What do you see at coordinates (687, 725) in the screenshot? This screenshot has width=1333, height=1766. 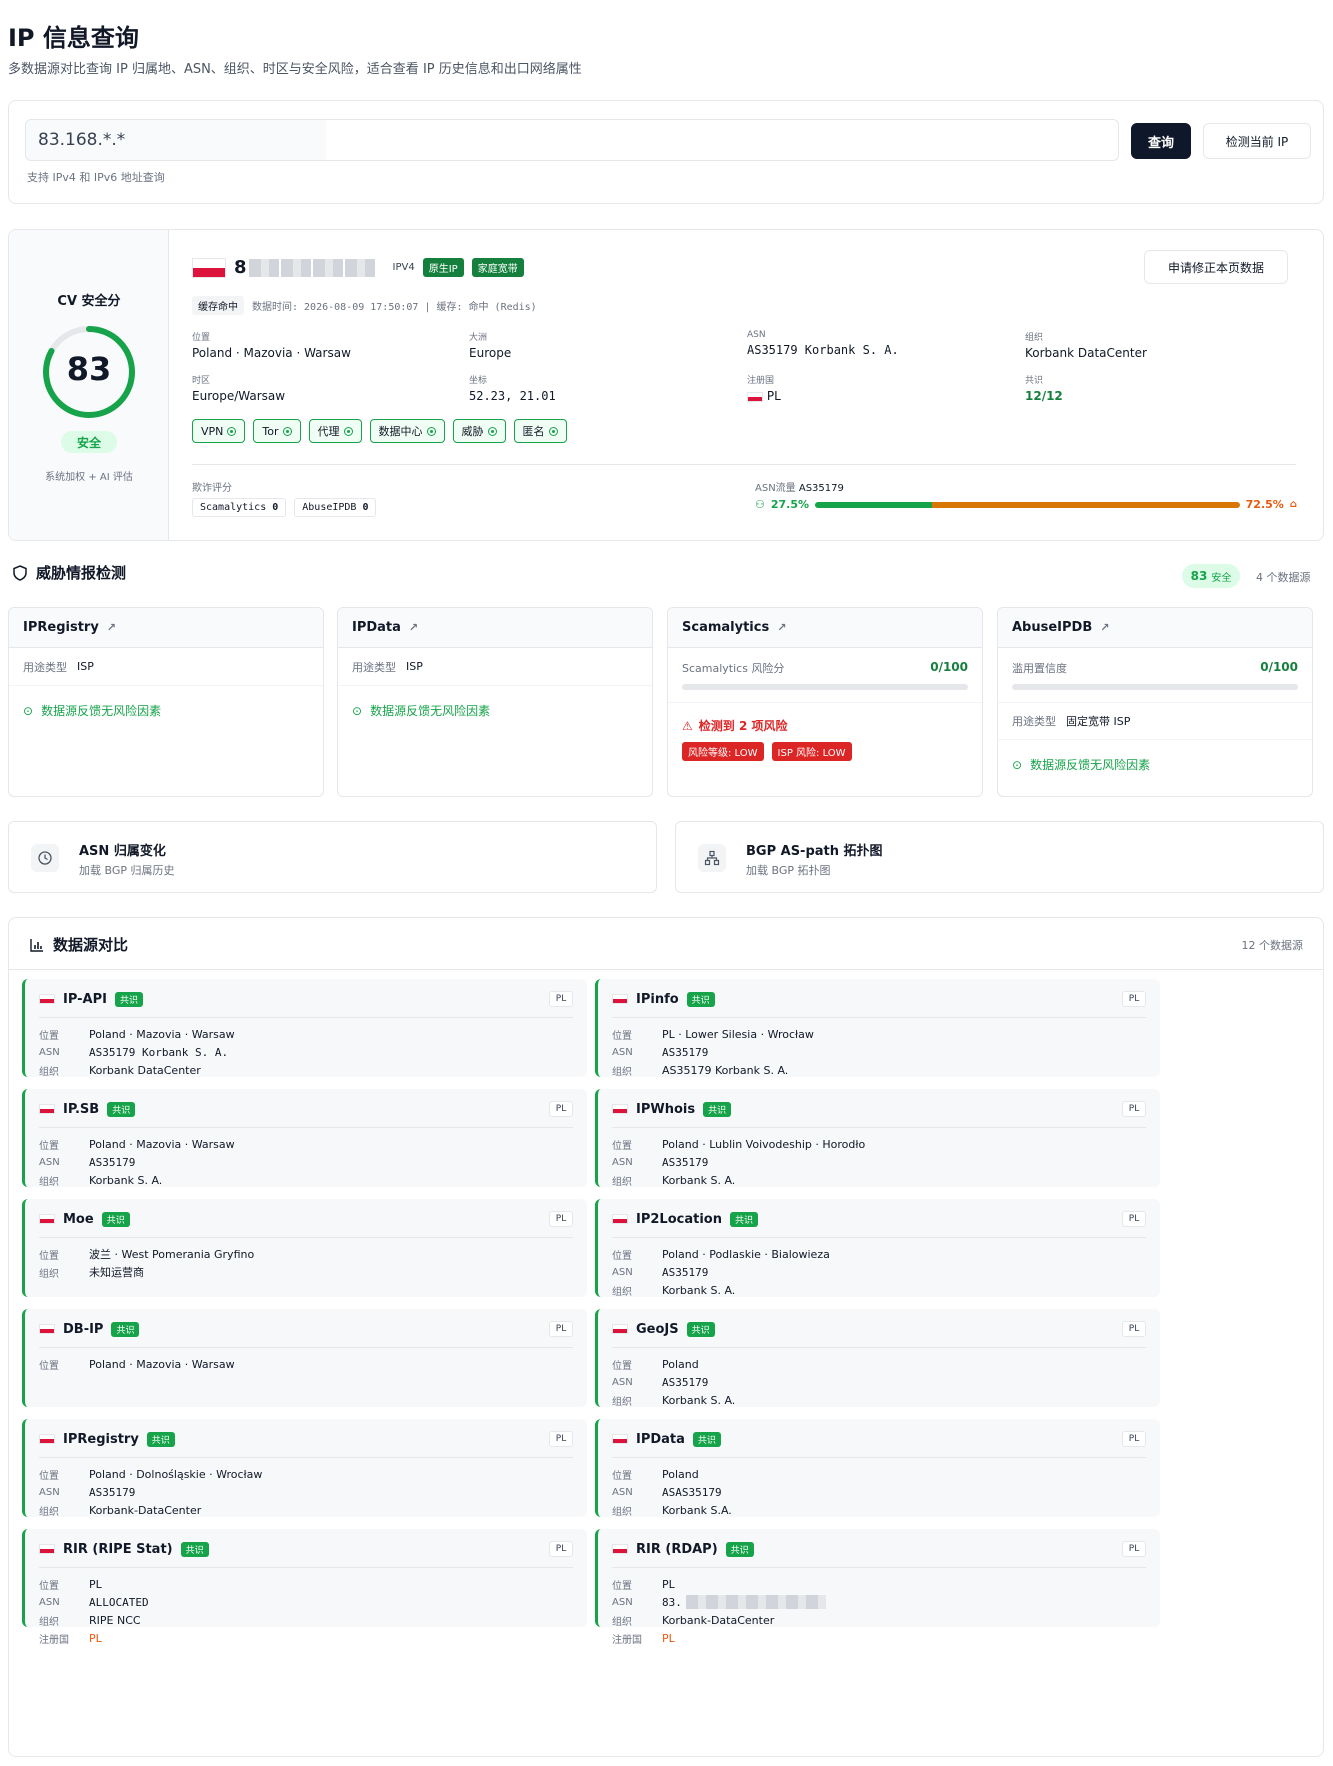 I see `warning-icon: ⚠` at bounding box center [687, 725].